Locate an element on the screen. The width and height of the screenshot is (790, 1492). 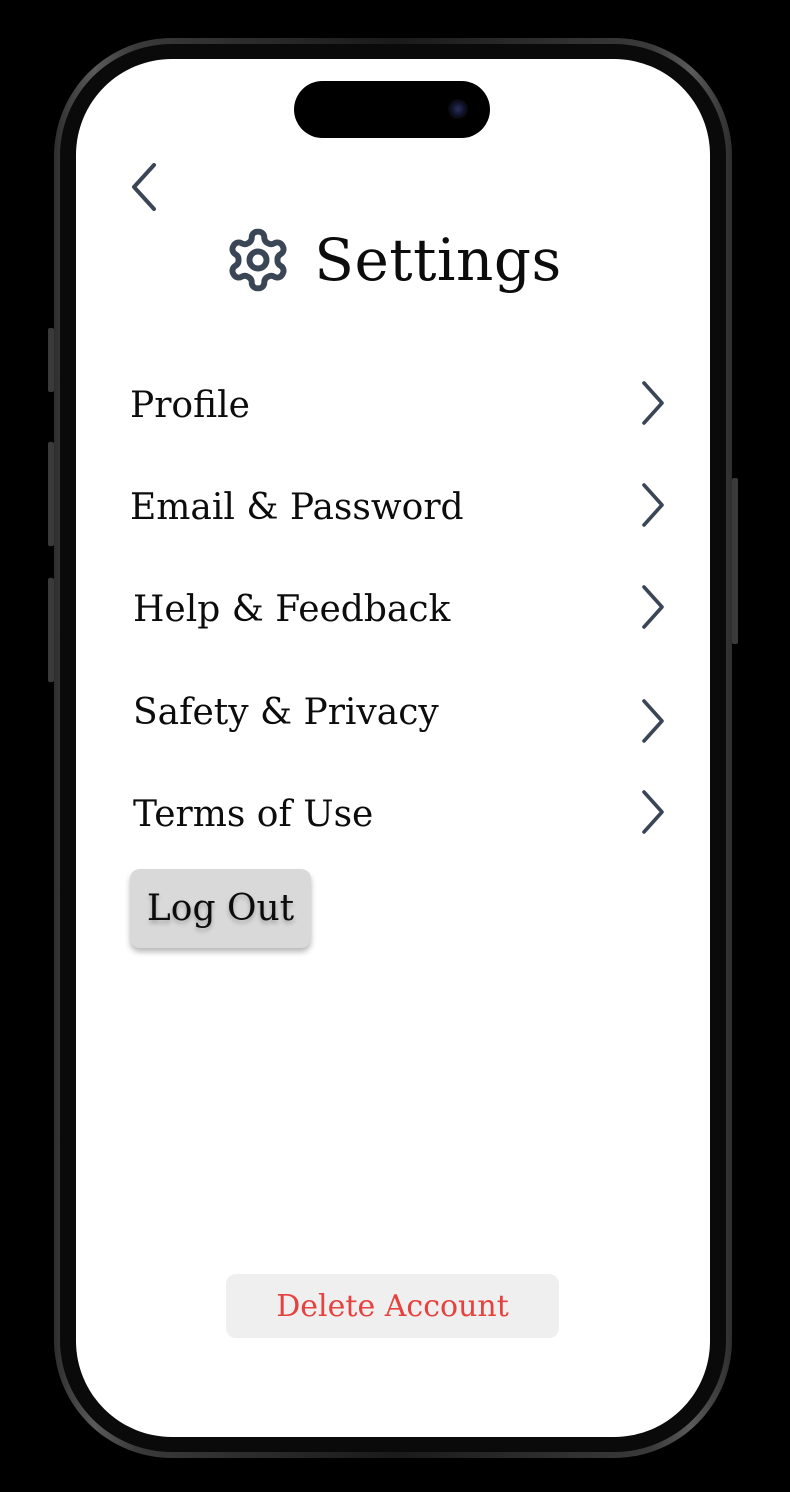
dynamic-island is located at coordinates (392, 109).